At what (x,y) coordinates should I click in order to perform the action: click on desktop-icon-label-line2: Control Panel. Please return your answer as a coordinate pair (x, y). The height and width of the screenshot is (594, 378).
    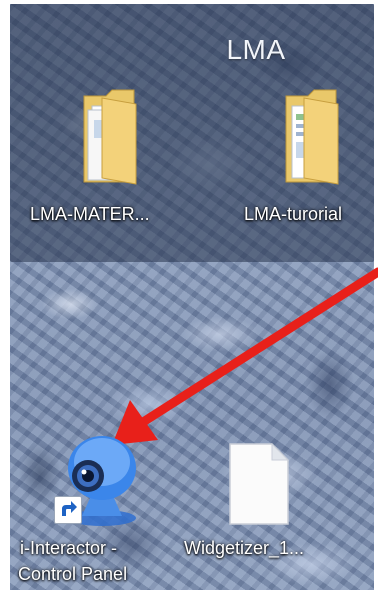
    Looking at the image, I should click on (73, 574).